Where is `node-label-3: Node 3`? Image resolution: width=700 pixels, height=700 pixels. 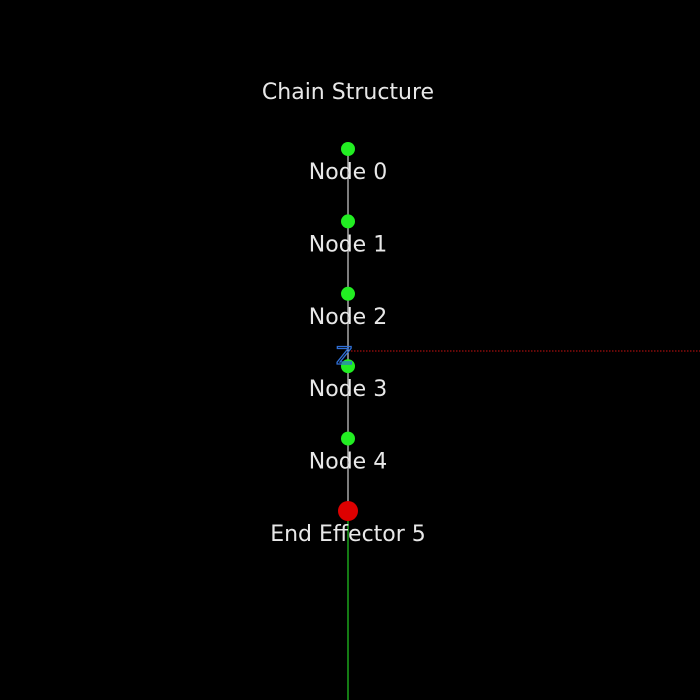 node-label-3: Node 3 is located at coordinates (348, 389).